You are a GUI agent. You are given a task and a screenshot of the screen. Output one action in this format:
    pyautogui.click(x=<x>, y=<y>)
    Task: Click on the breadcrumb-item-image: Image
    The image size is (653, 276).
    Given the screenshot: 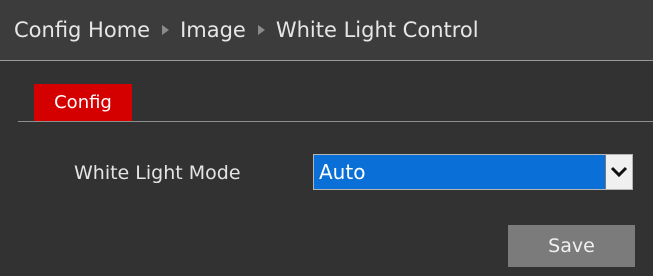 What is the action you would take?
    pyautogui.click(x=213, y=30)
    